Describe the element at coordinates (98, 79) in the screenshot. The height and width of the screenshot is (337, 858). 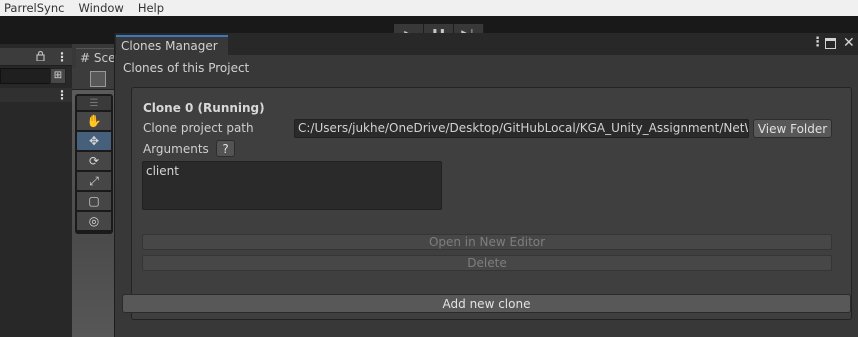
I see `draw-mode-icon` at that location.